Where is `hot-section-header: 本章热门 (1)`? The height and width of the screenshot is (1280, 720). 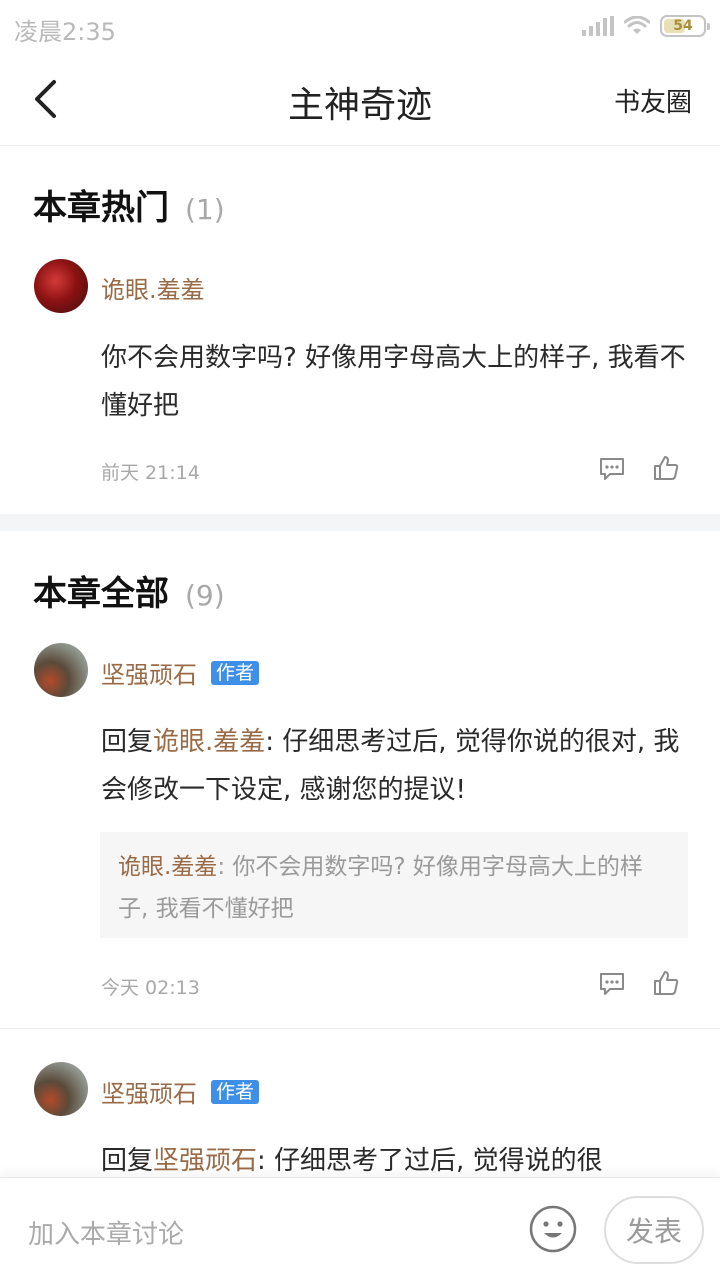 hot-section-header: 本章热门 (1) is located at coordinates (129, 204).